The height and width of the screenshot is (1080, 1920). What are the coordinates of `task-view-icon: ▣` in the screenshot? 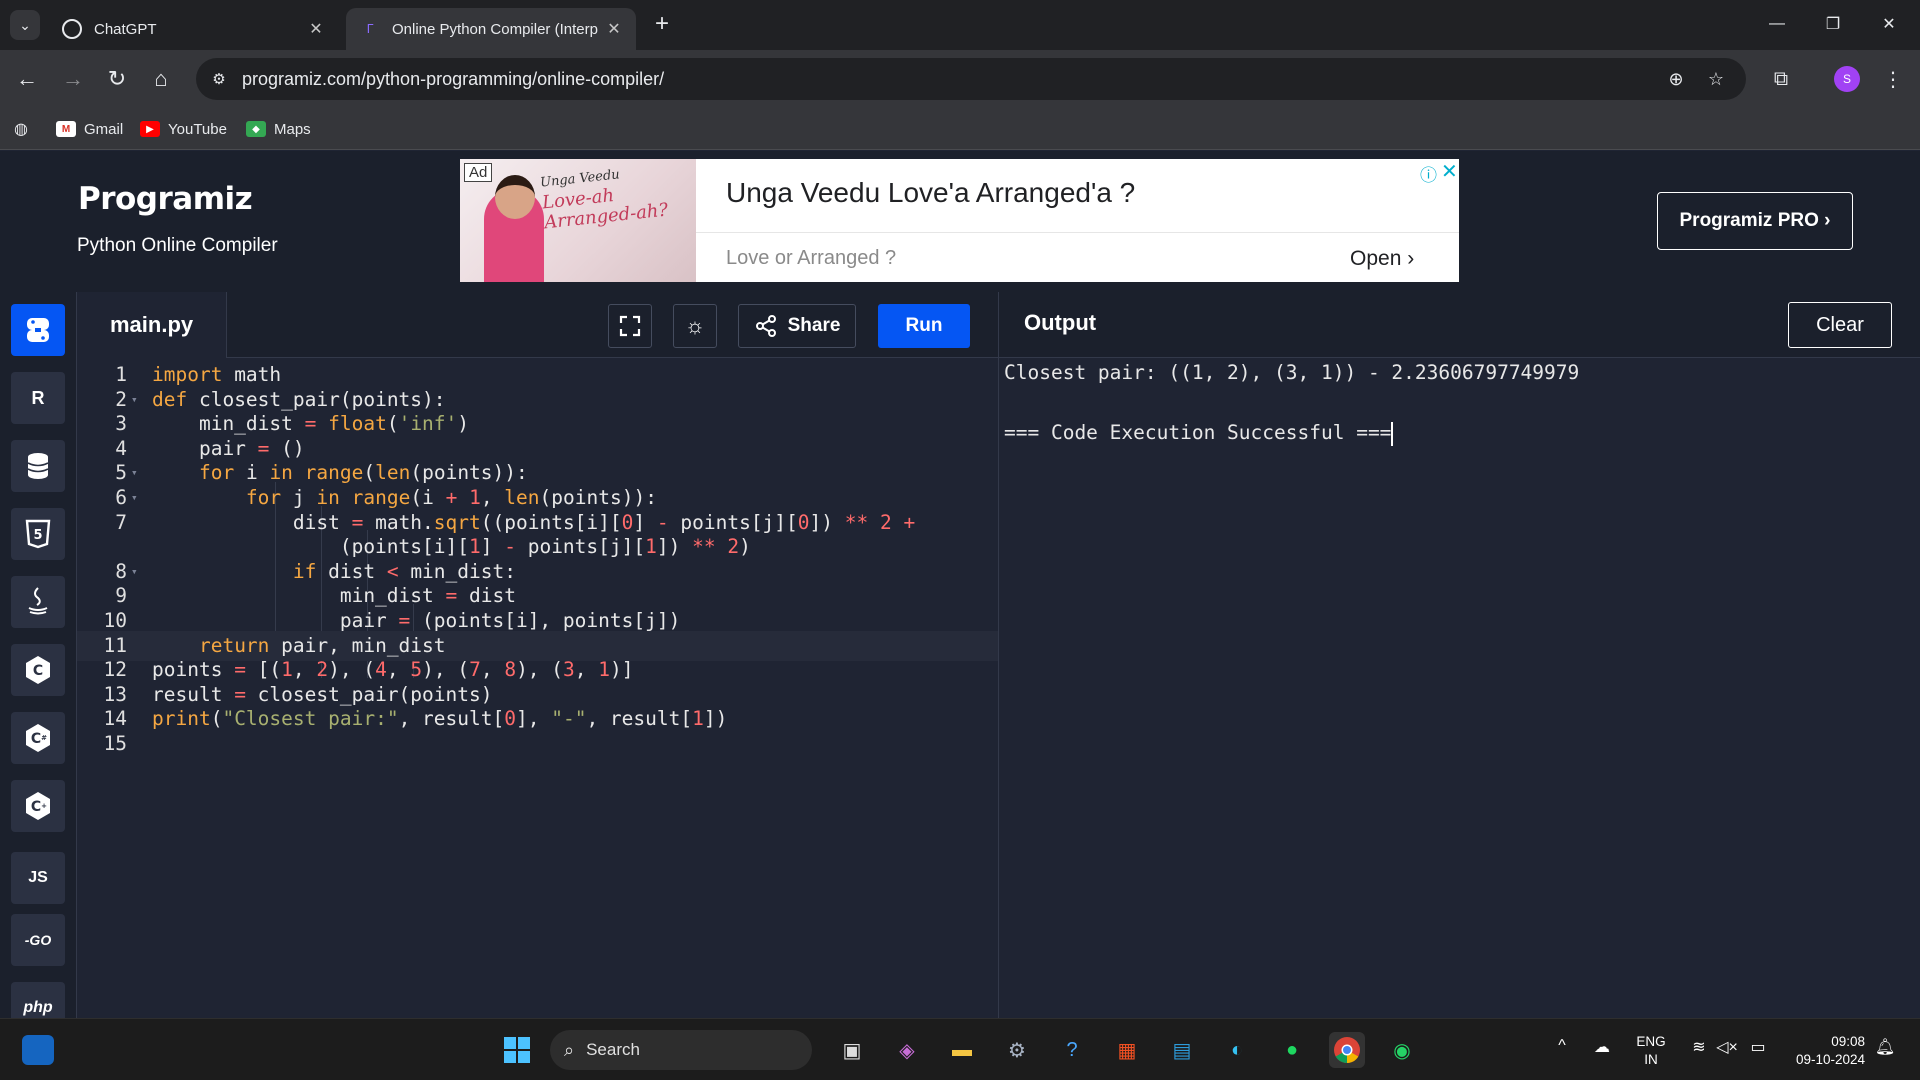 It's located at (852, 1050).